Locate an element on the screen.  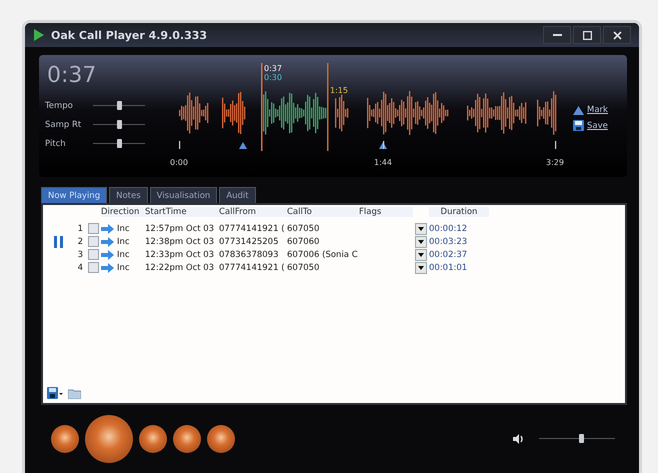
row-number: 2 is located at coordinates (80, 241).